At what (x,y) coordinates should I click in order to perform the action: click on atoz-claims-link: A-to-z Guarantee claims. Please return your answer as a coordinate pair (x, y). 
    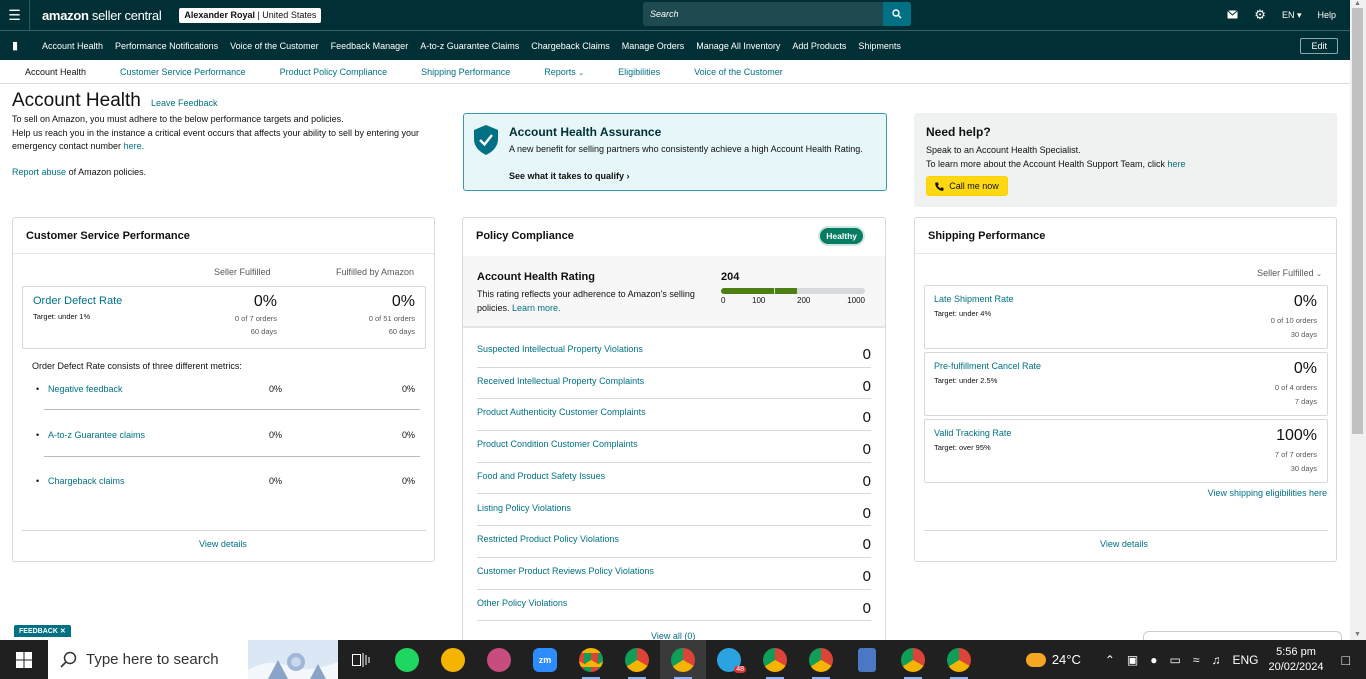
    Looking at the image, I should click on (96, 435).